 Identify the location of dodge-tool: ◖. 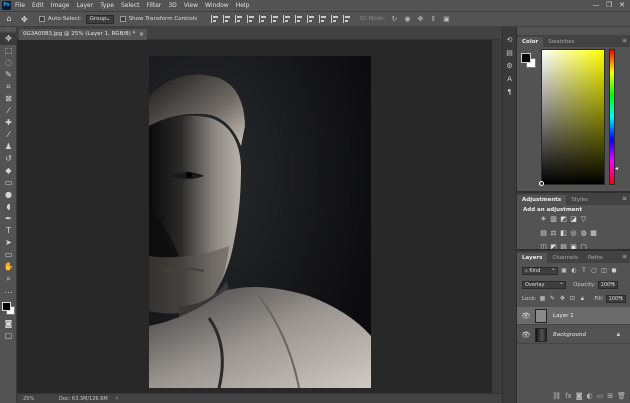
(8, 207).